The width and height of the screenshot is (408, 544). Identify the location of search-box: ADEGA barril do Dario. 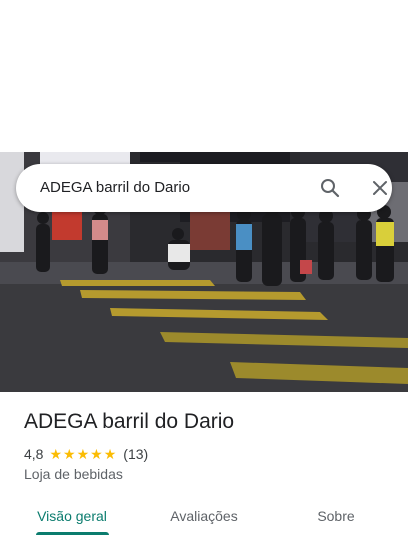
(204, 188).